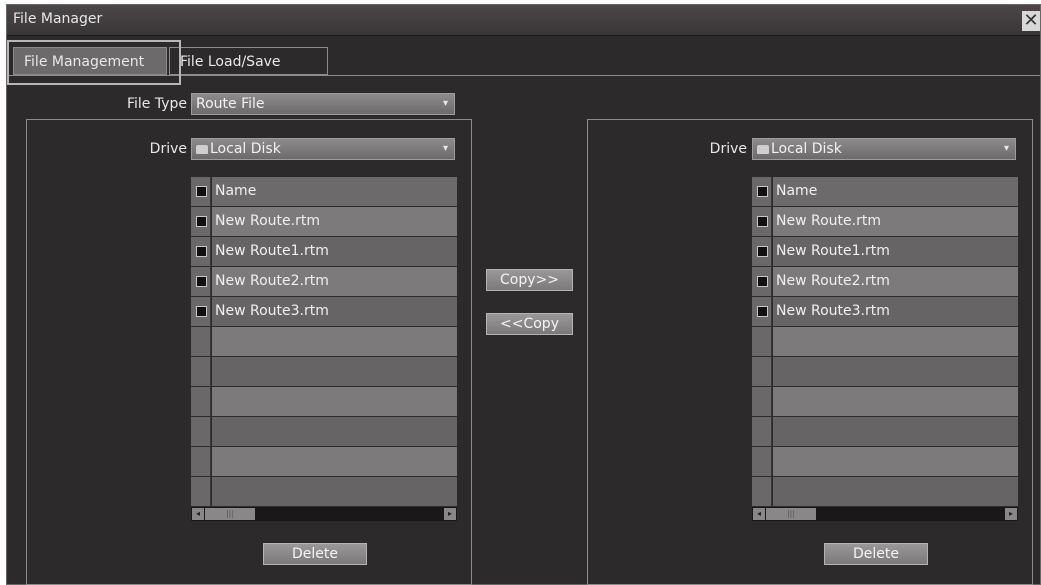 The image size is (1041, 585). What do you see at coordinates (334, 221) in the screenshot?
I see `file-name-cell: New Route.rtm` at bounding box center [334, 221].